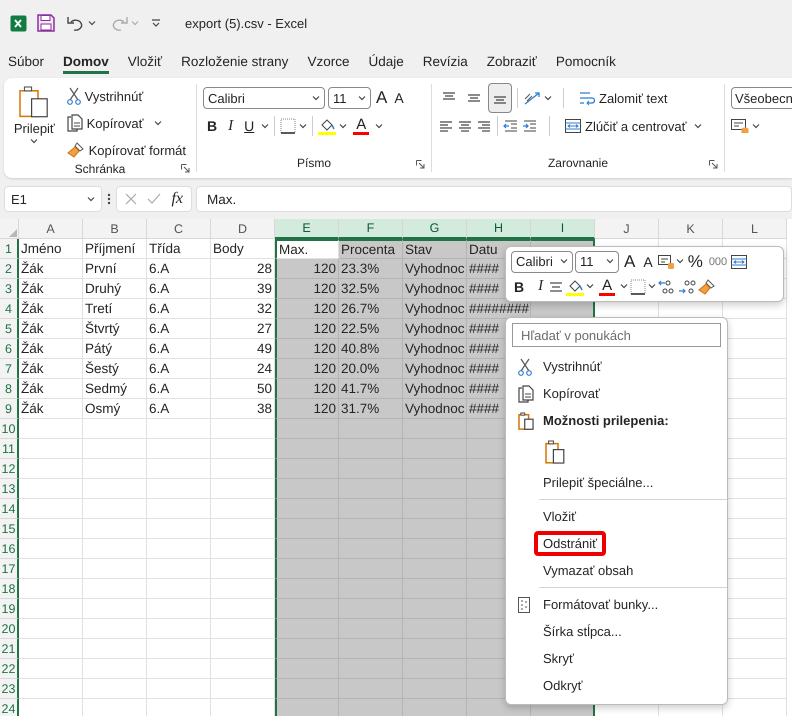 Image resolution: width=792 pixels, height=716 pixels. Describe the element at coordinates (86, 62) in the screenshot. I see `ribbon-tab: Domov` at that location.